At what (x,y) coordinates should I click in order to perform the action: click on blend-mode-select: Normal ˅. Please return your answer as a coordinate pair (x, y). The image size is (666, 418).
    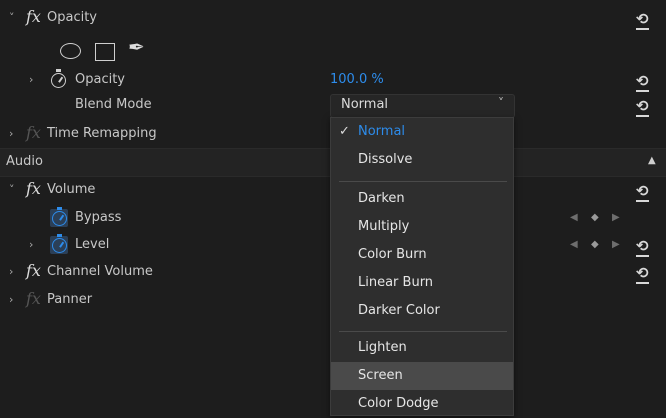
    Looking at the image, I should click on (422, 106).